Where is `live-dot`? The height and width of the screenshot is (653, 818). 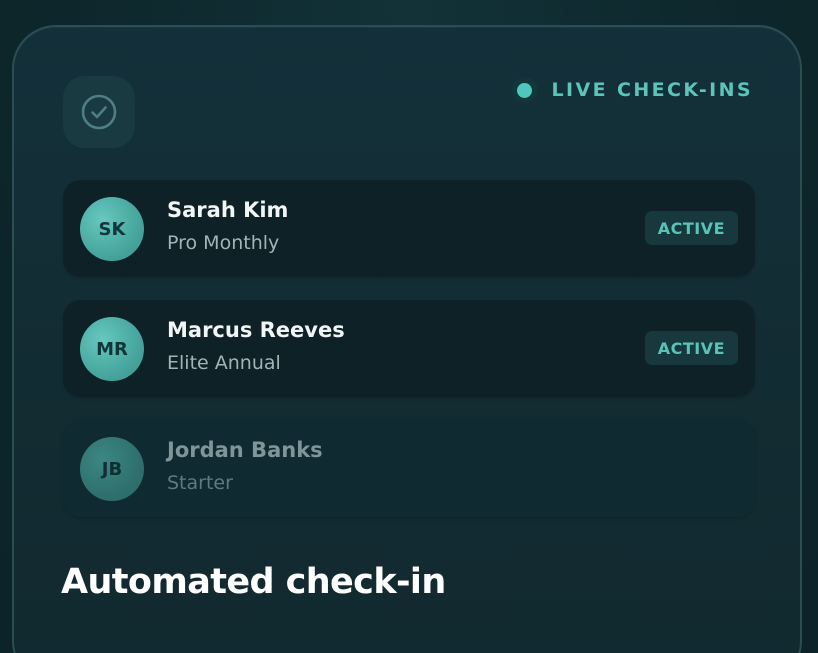
live-dot is located at coordinates (525, 90).